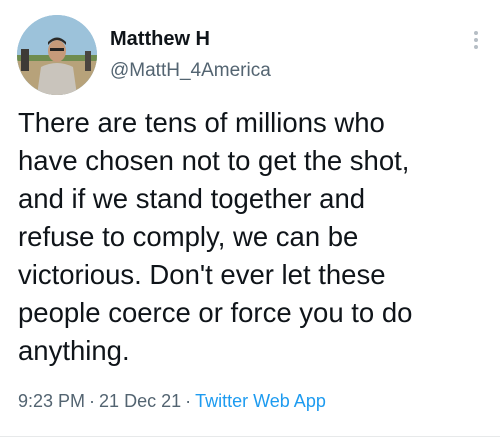 This screenshot has height=439, width=500. I want to click on tweet-metadata: 9:23 PM · 21 Dec 21 · Twitter Web App, so click(172, 401).